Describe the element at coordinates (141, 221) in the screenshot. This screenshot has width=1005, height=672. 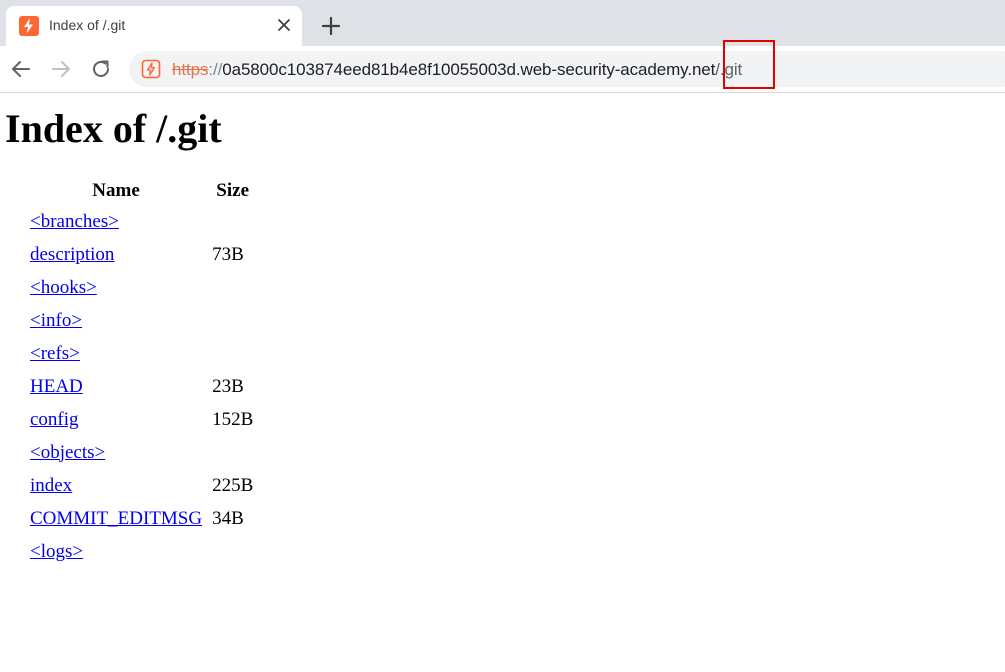
I see `table-row: <branches>` at that location.